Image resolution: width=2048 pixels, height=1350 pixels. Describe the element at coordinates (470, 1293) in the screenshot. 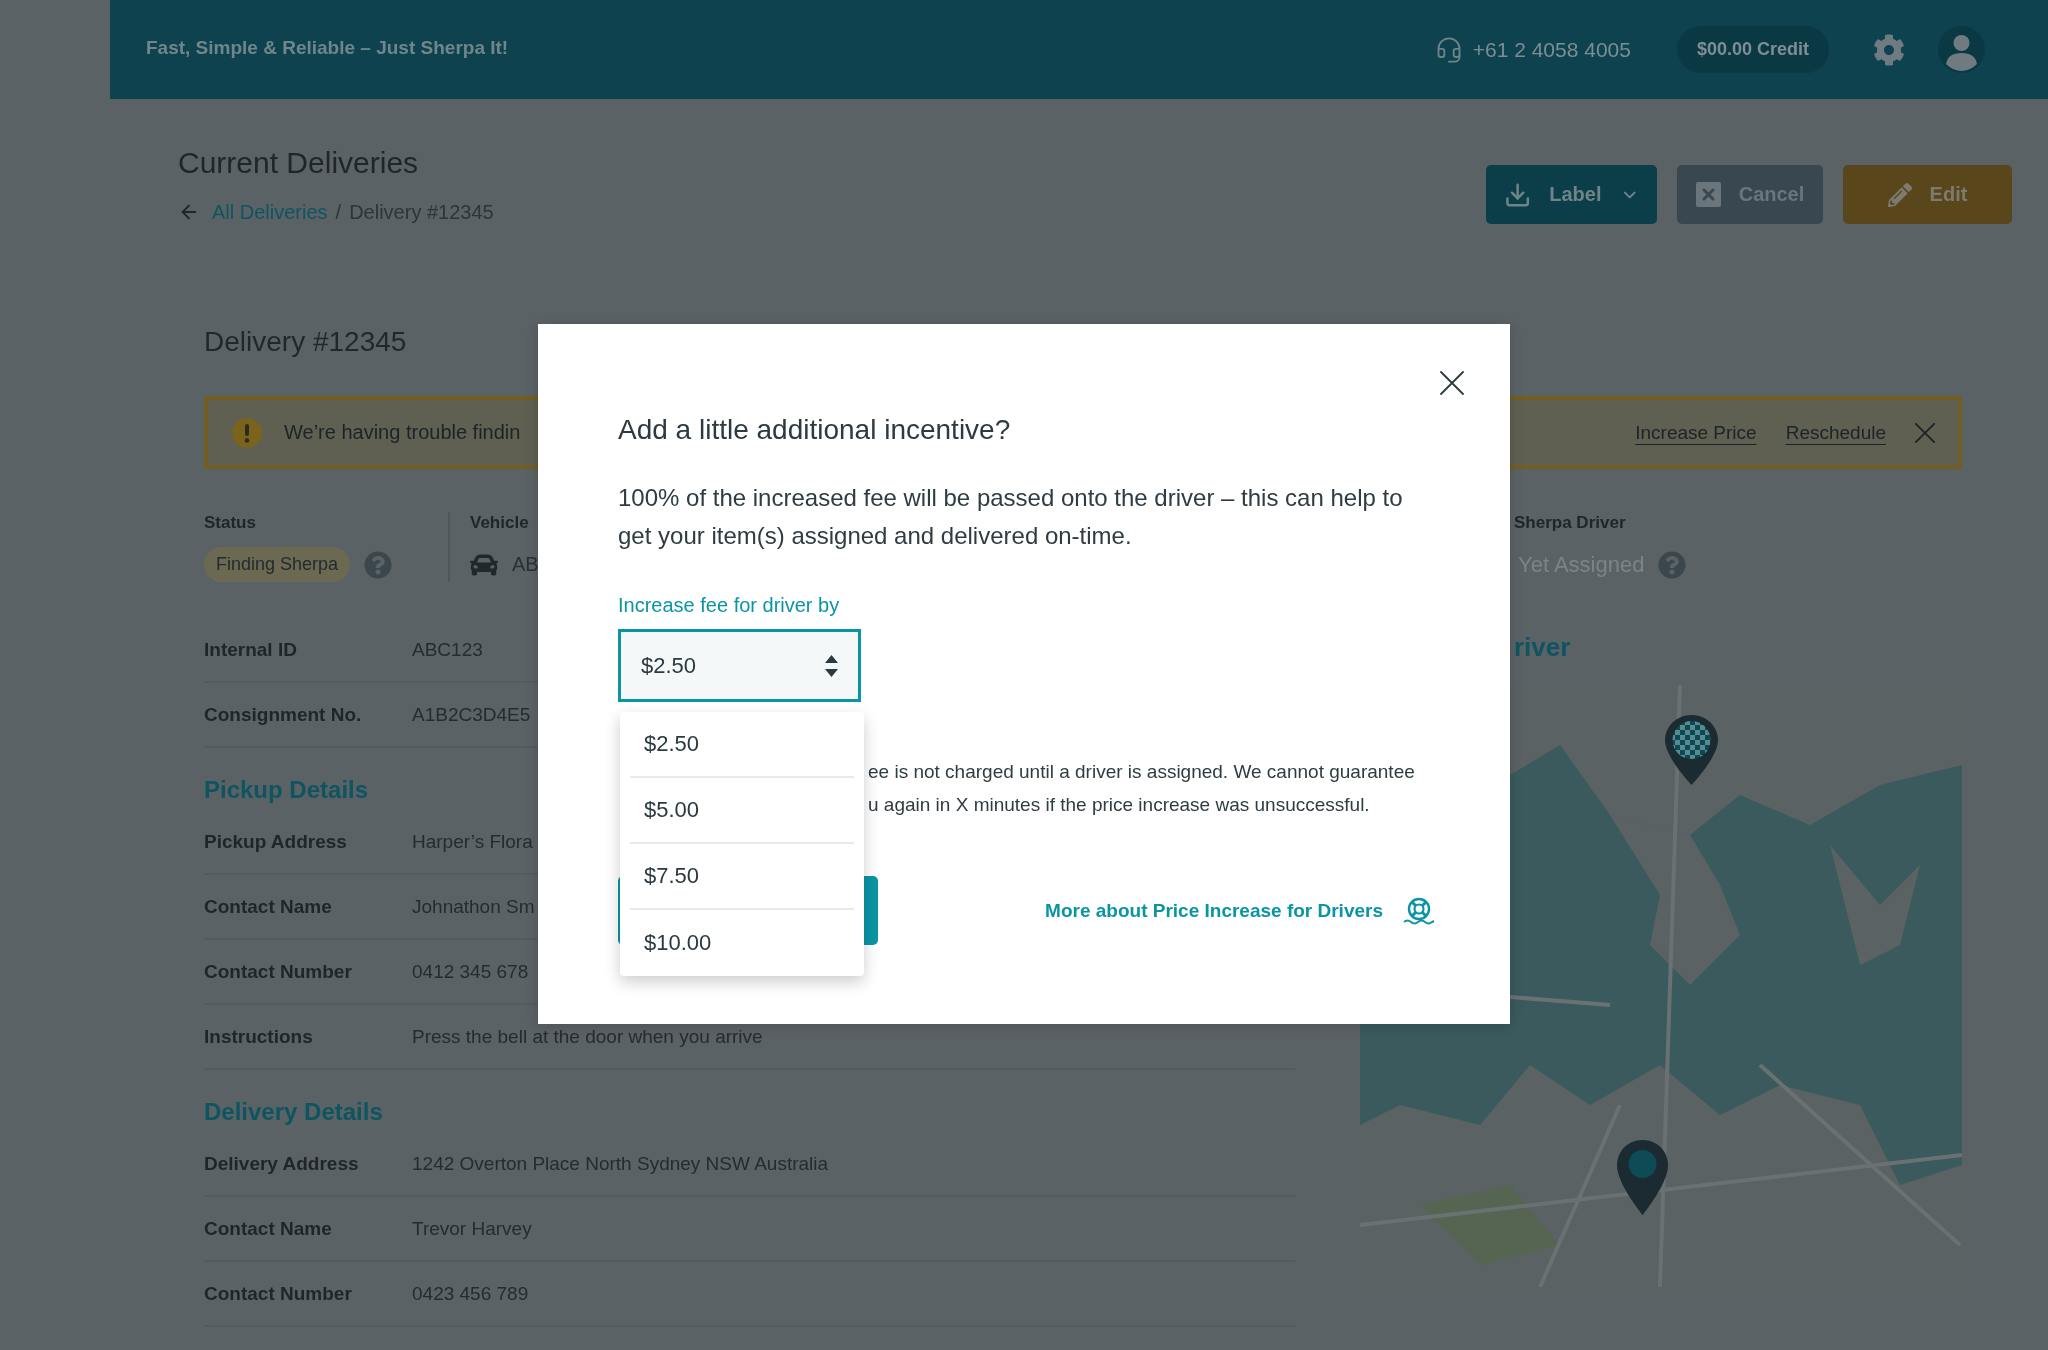

I see `field-value: 0423 456 789` at that location.